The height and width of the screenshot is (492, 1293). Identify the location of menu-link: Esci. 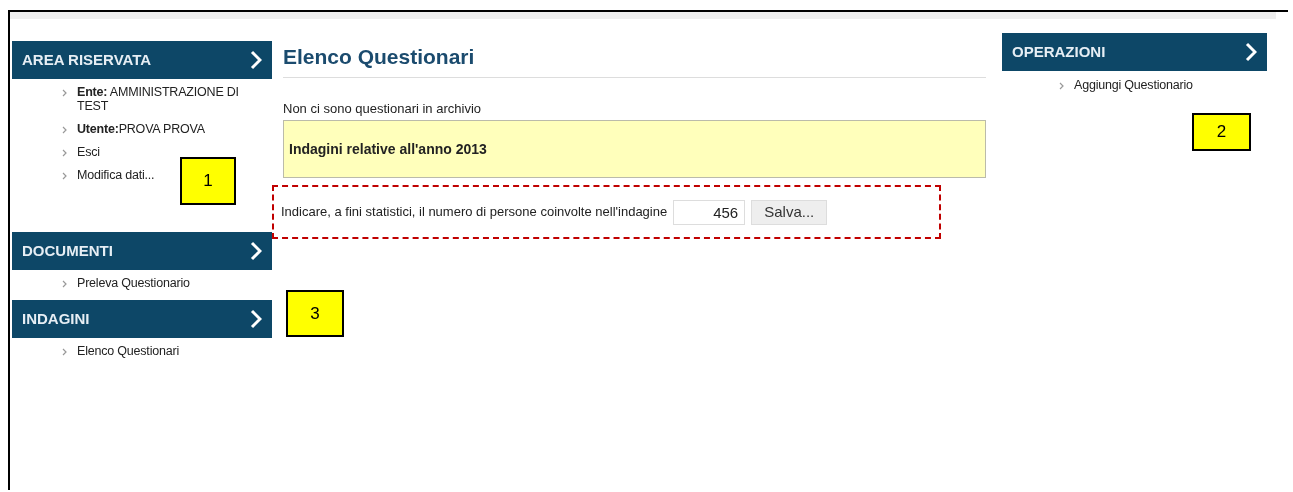
(88, 152).